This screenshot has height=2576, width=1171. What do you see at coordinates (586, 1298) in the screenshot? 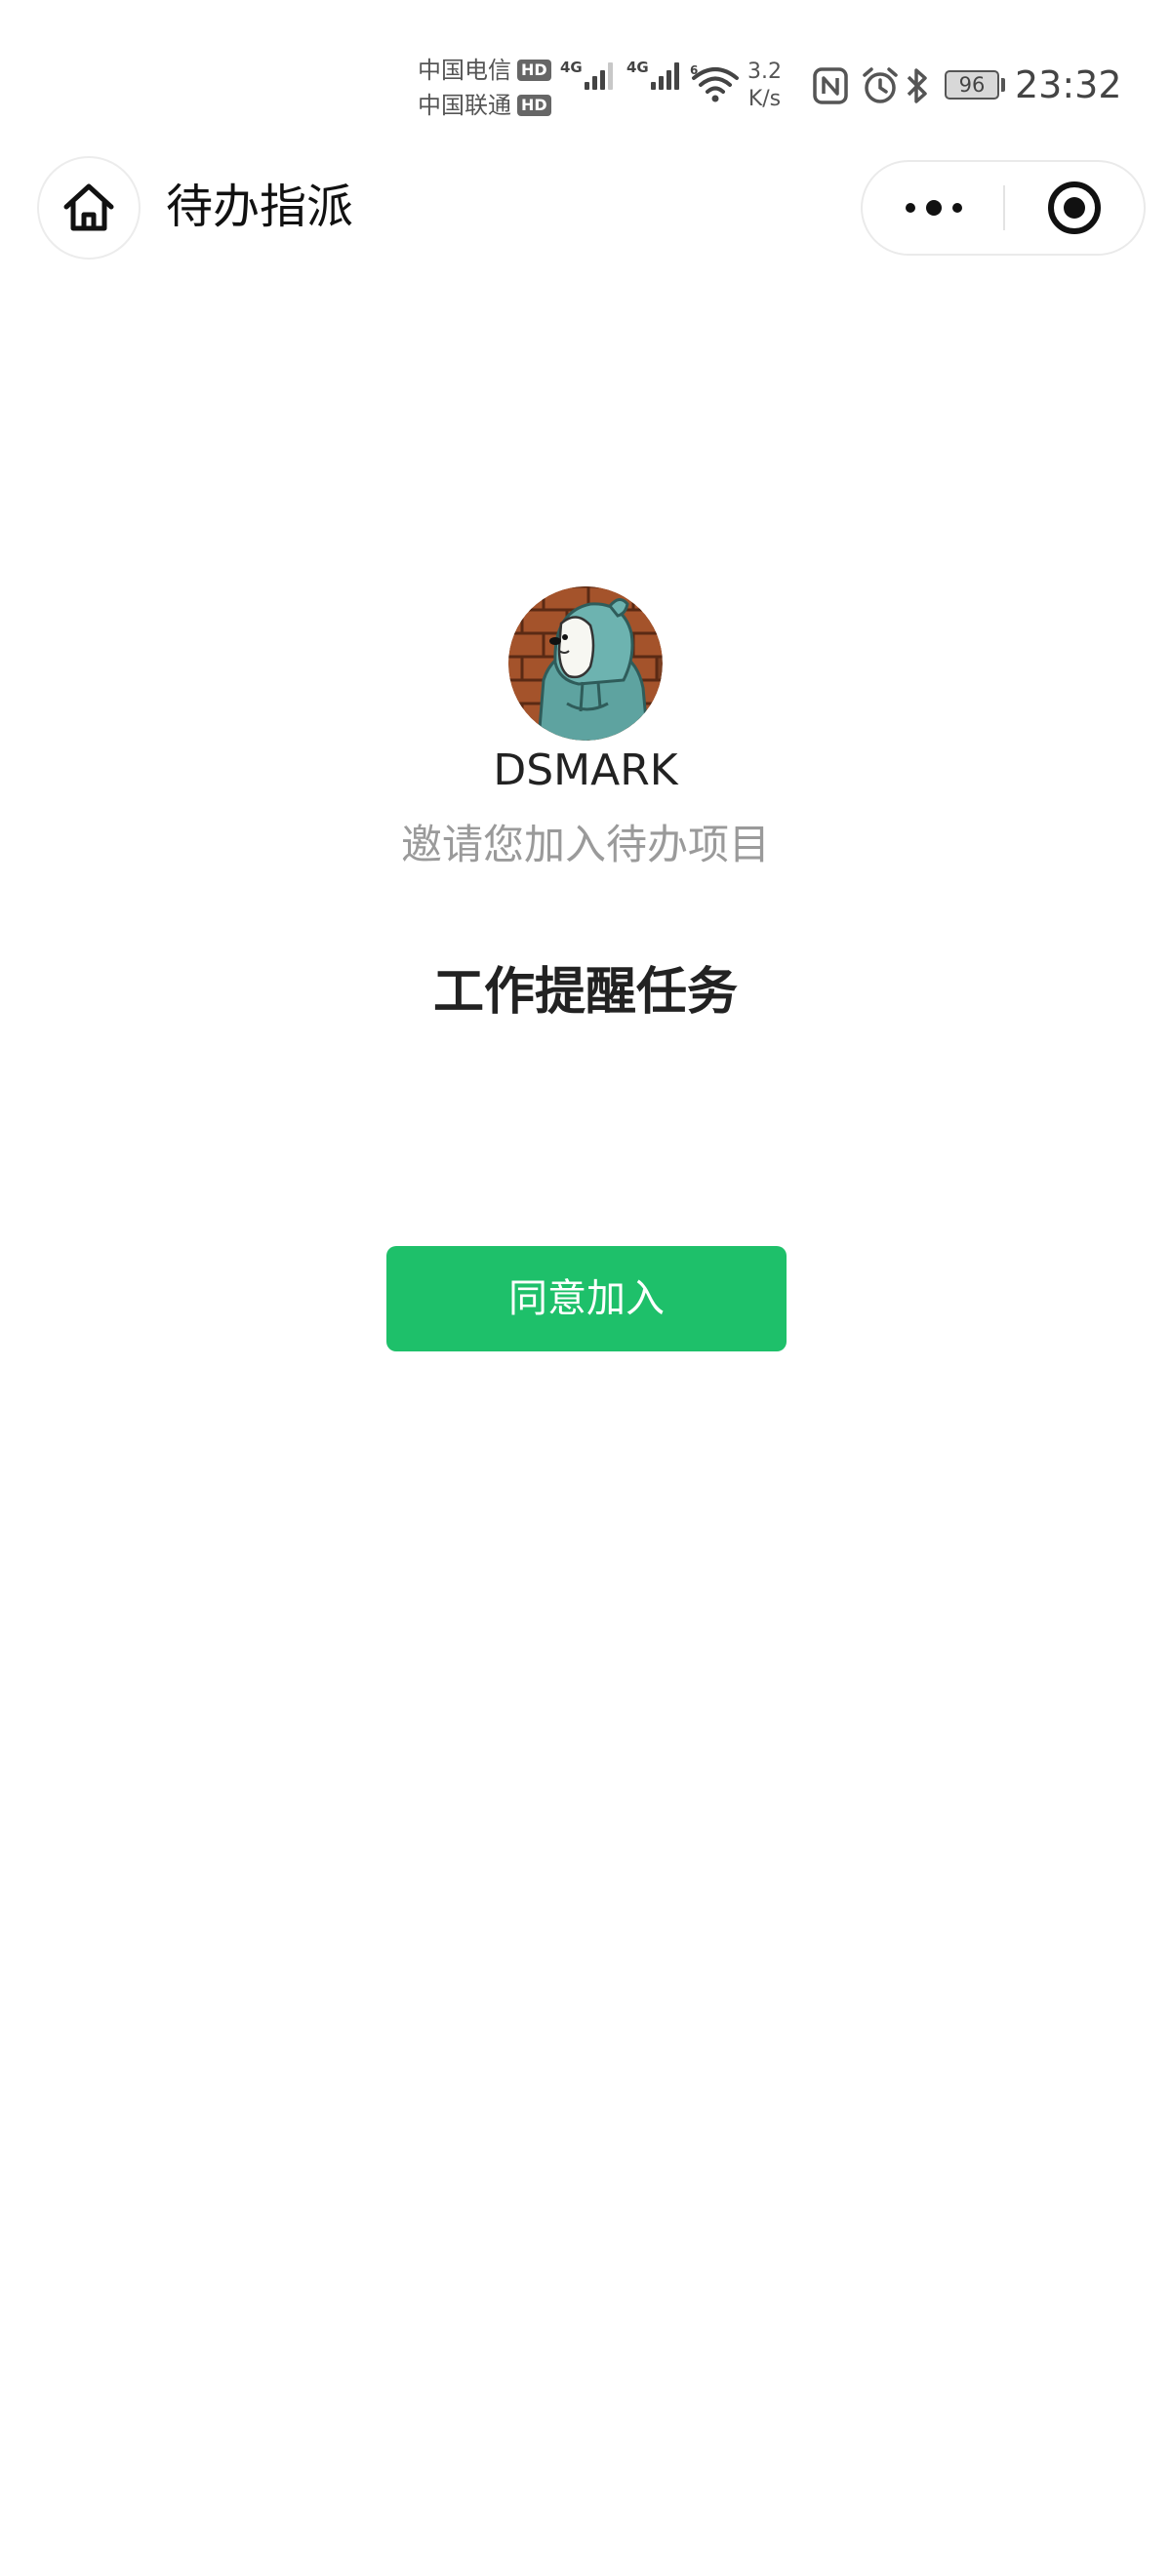
I see `agree-join-button: 同意加入` at bounding box center [586, 1298].